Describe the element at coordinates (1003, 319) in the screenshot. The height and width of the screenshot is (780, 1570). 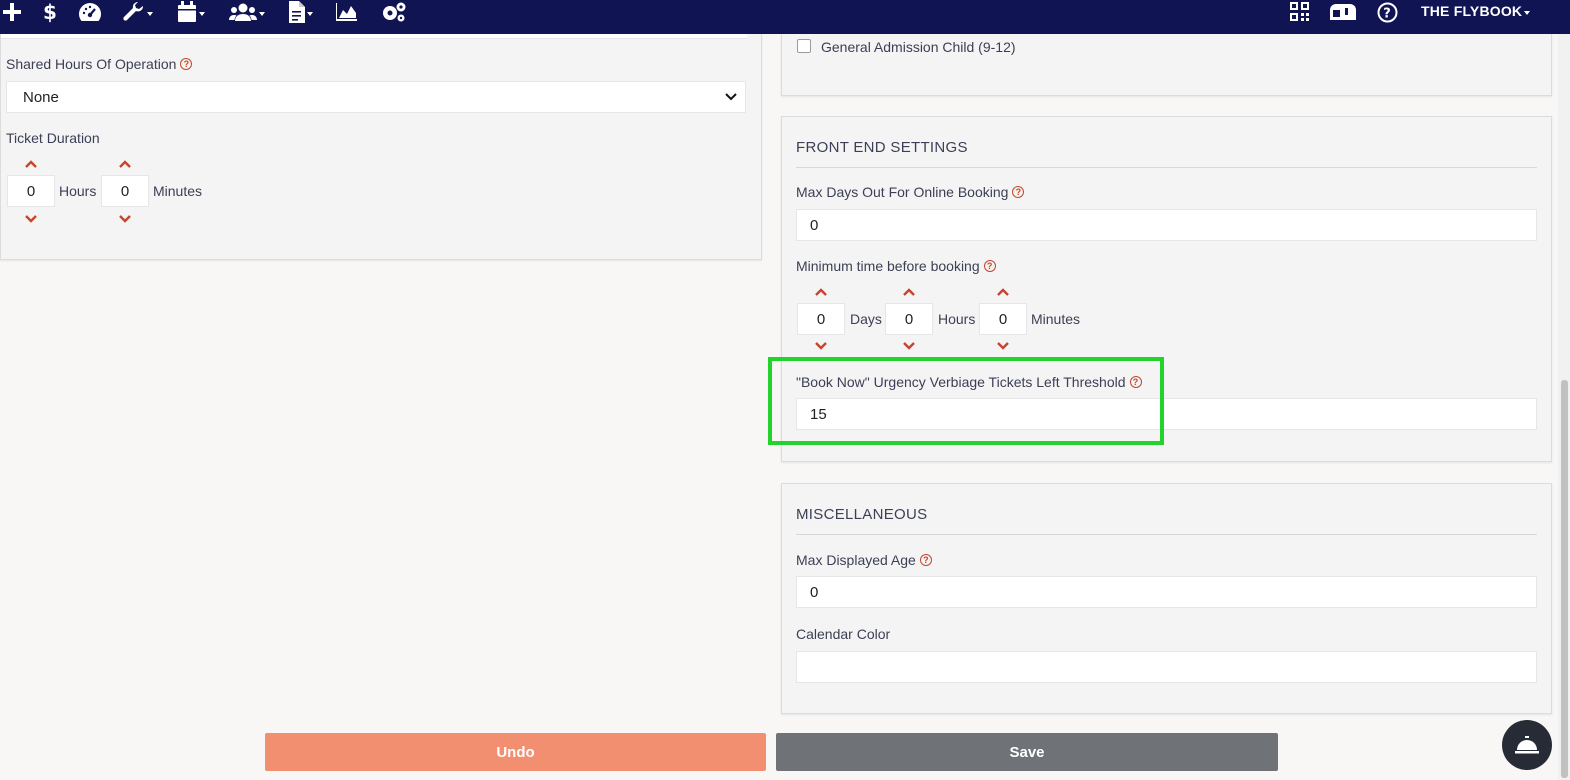
I see `min-minutes-input: 0` at that location.